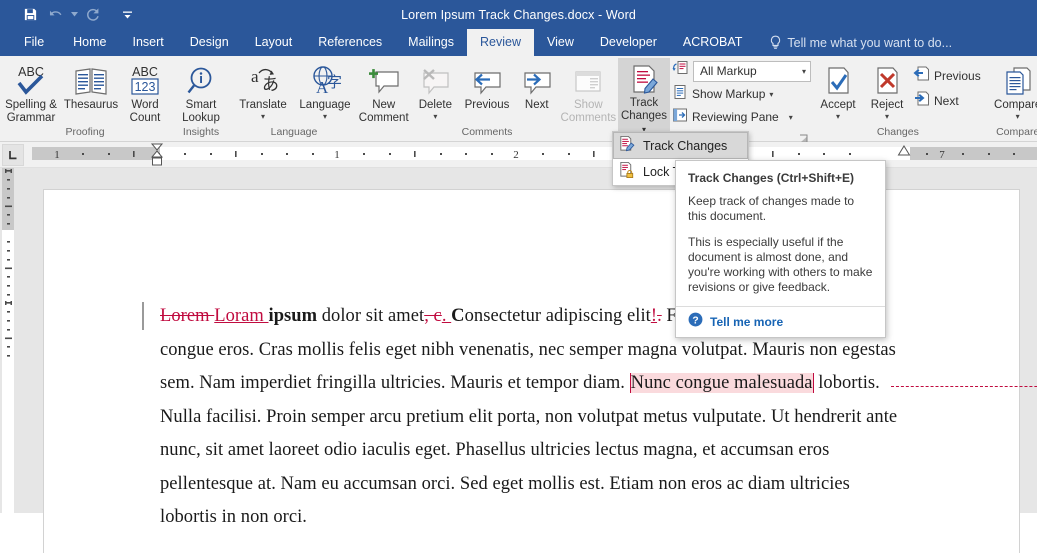 The width and height of the screenshot is (1037, 553). Describe the element at coordinates (838, 116) in the screenshot. I see `accept-dropdown-icon: ▾` at that location.